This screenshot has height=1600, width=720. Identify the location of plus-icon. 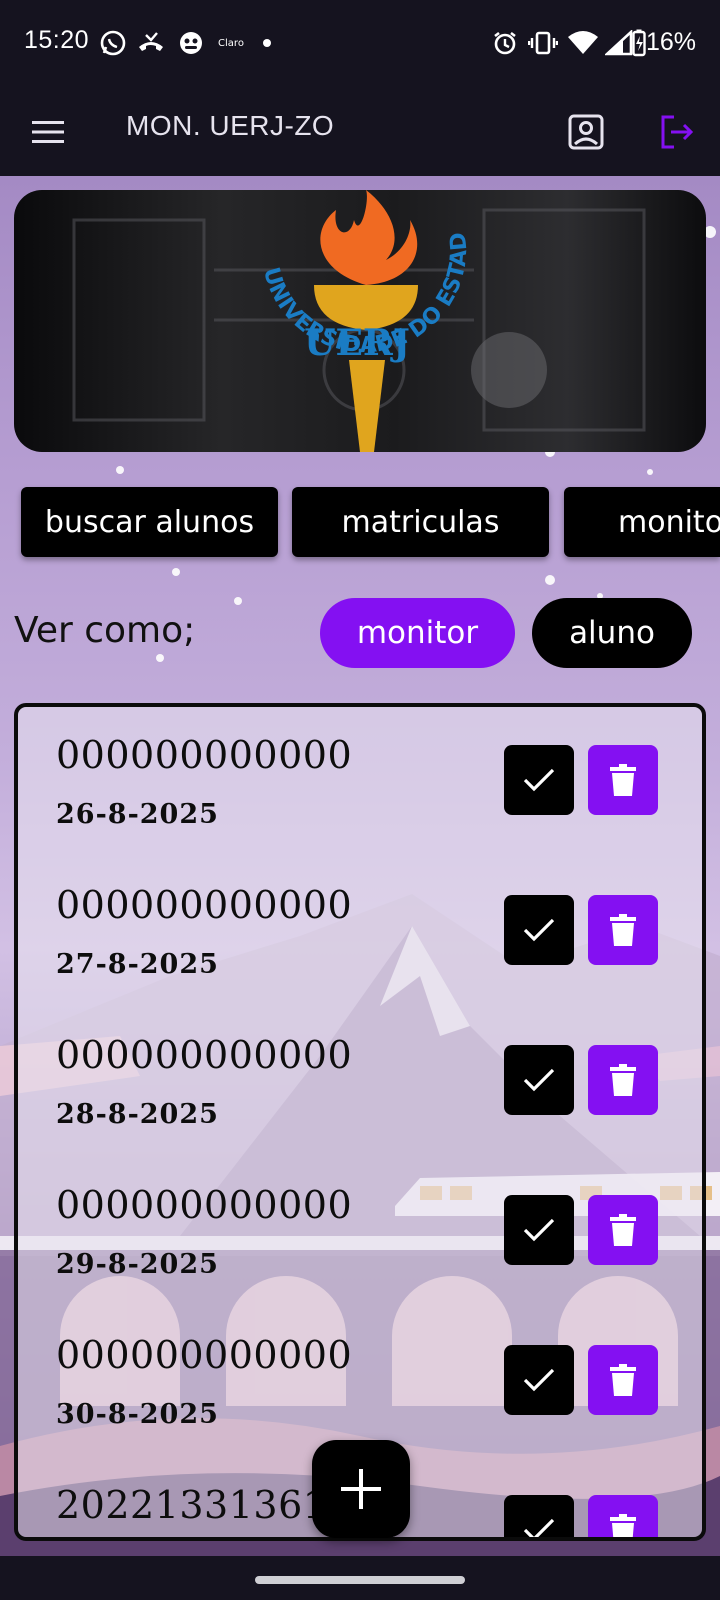
(361, 1489).